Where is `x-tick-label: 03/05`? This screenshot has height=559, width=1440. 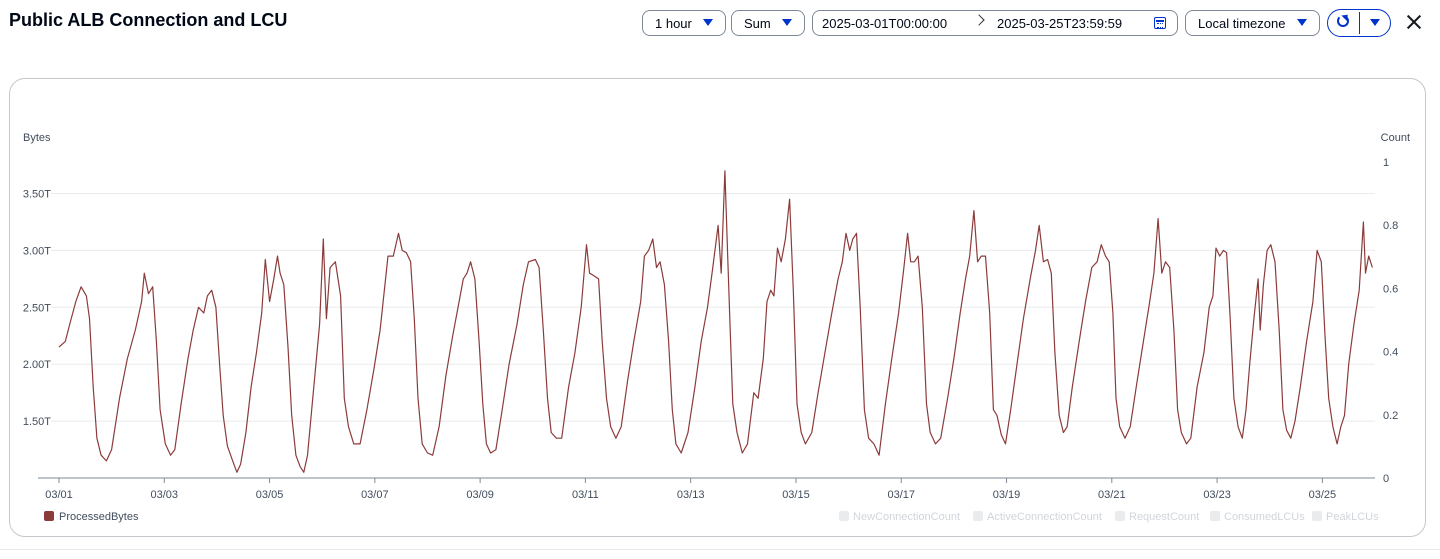
x-tick-label: 03/05 is located at coordinates (270, 495).